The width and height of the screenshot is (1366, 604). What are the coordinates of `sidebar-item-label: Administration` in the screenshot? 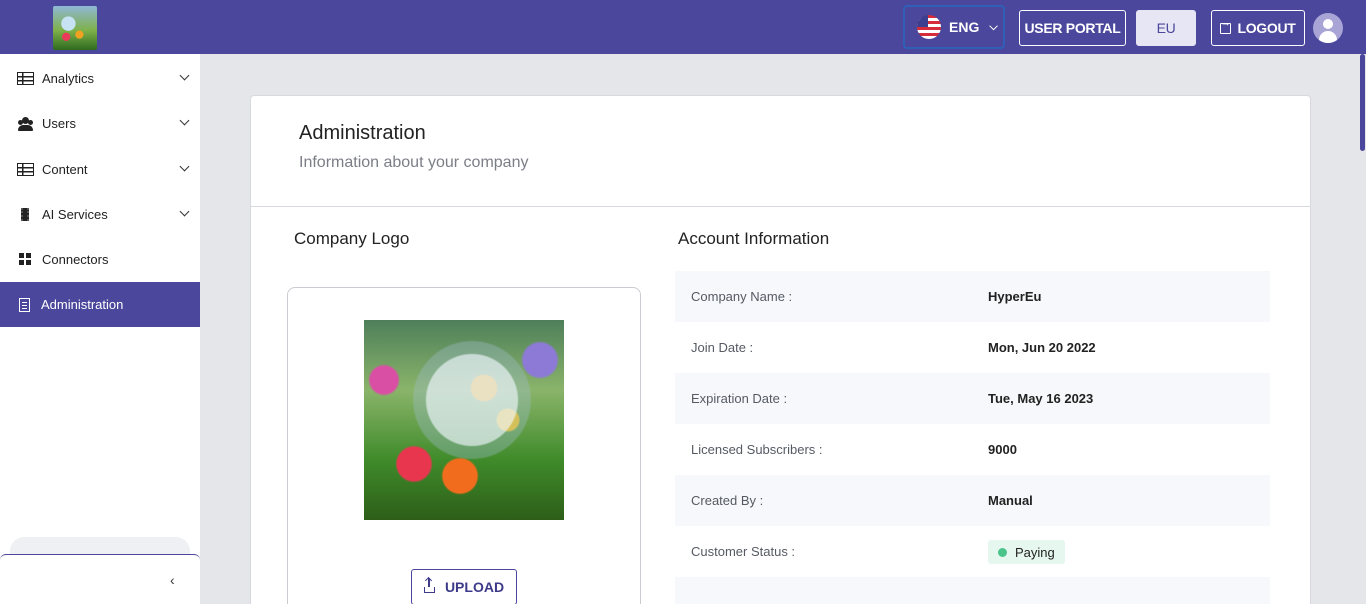 It's located at (82, 304).